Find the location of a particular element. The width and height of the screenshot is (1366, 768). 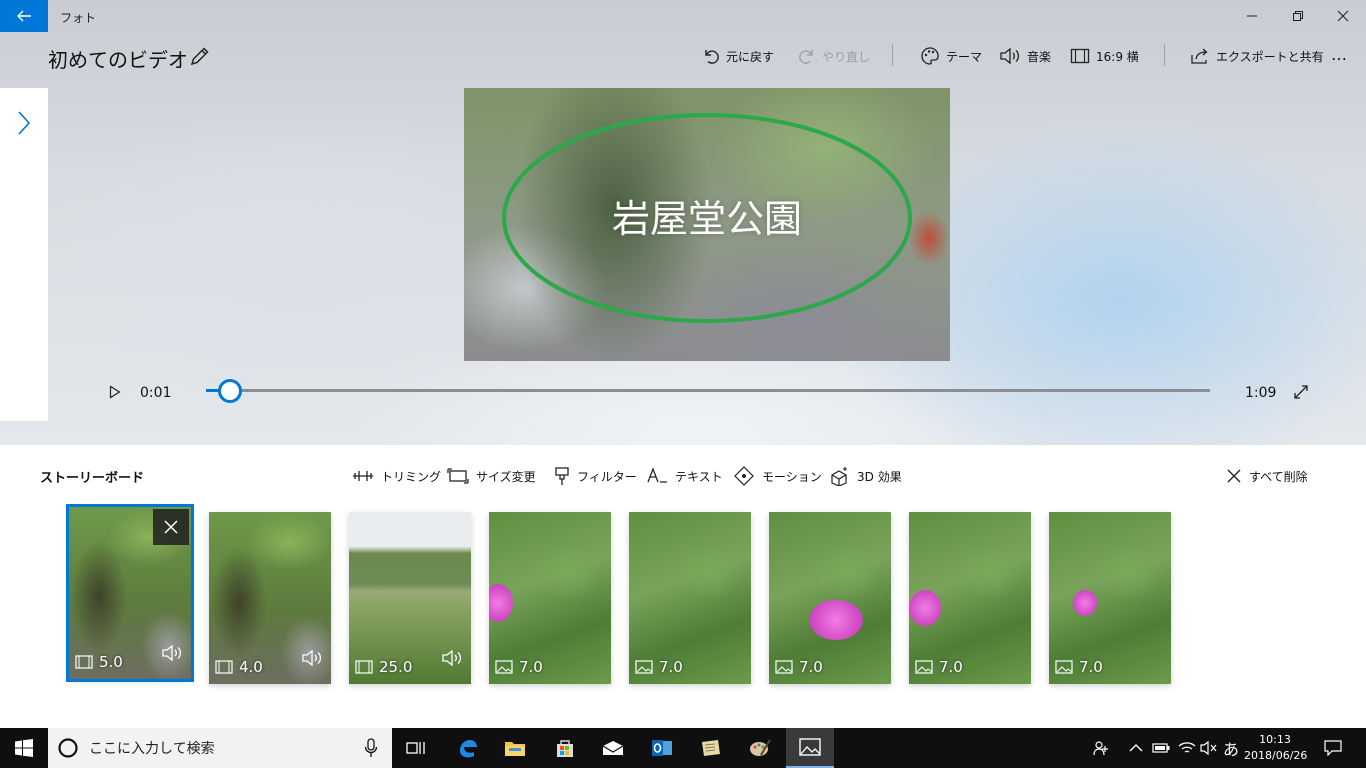

edge-taskbar-button is located at coordinates (467, 748).